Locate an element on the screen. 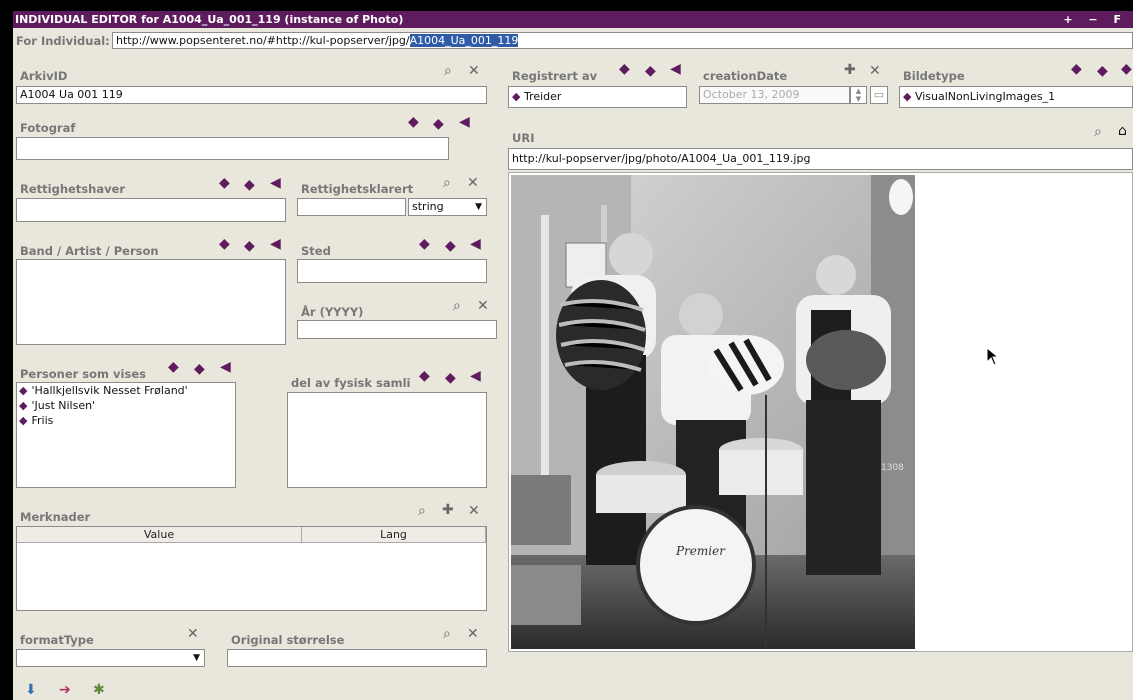  window-controls: + − F is located at coordinates (1095, 19).